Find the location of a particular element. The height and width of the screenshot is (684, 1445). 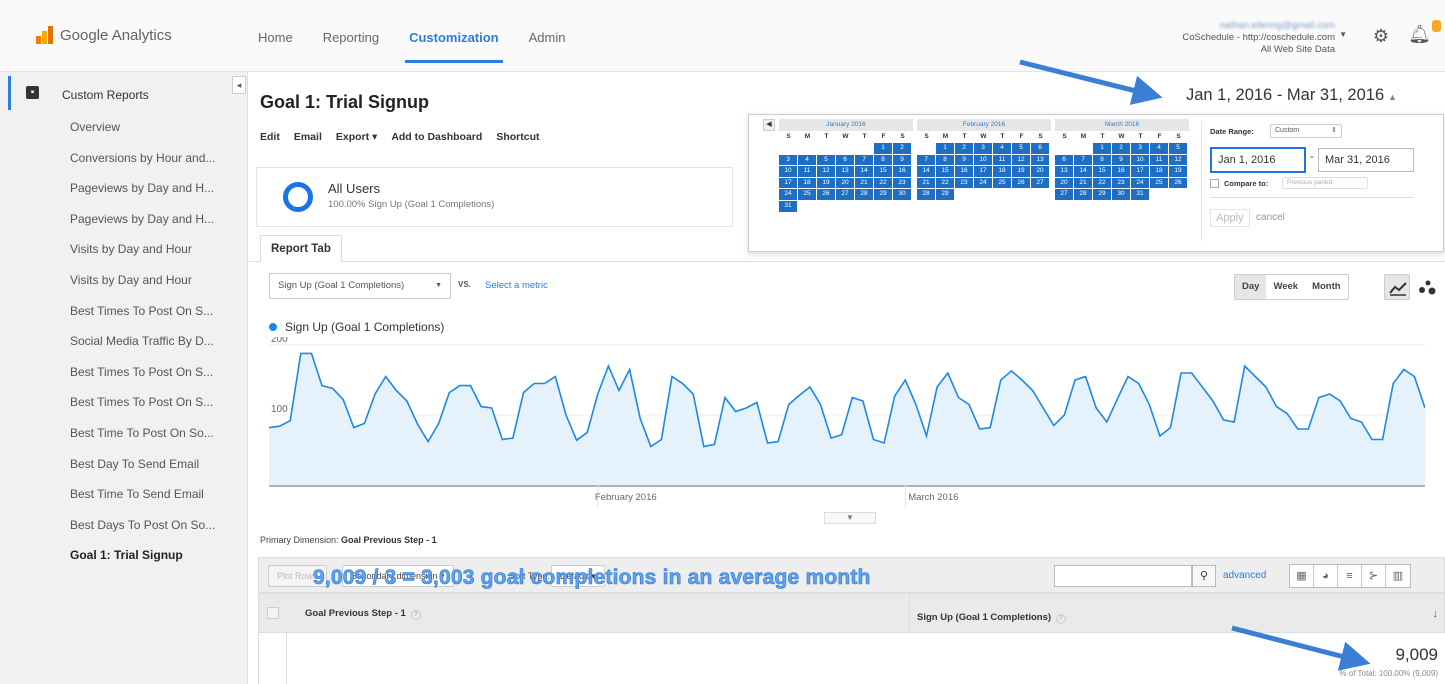

table-search-input is located at coordinates (1123, 576).